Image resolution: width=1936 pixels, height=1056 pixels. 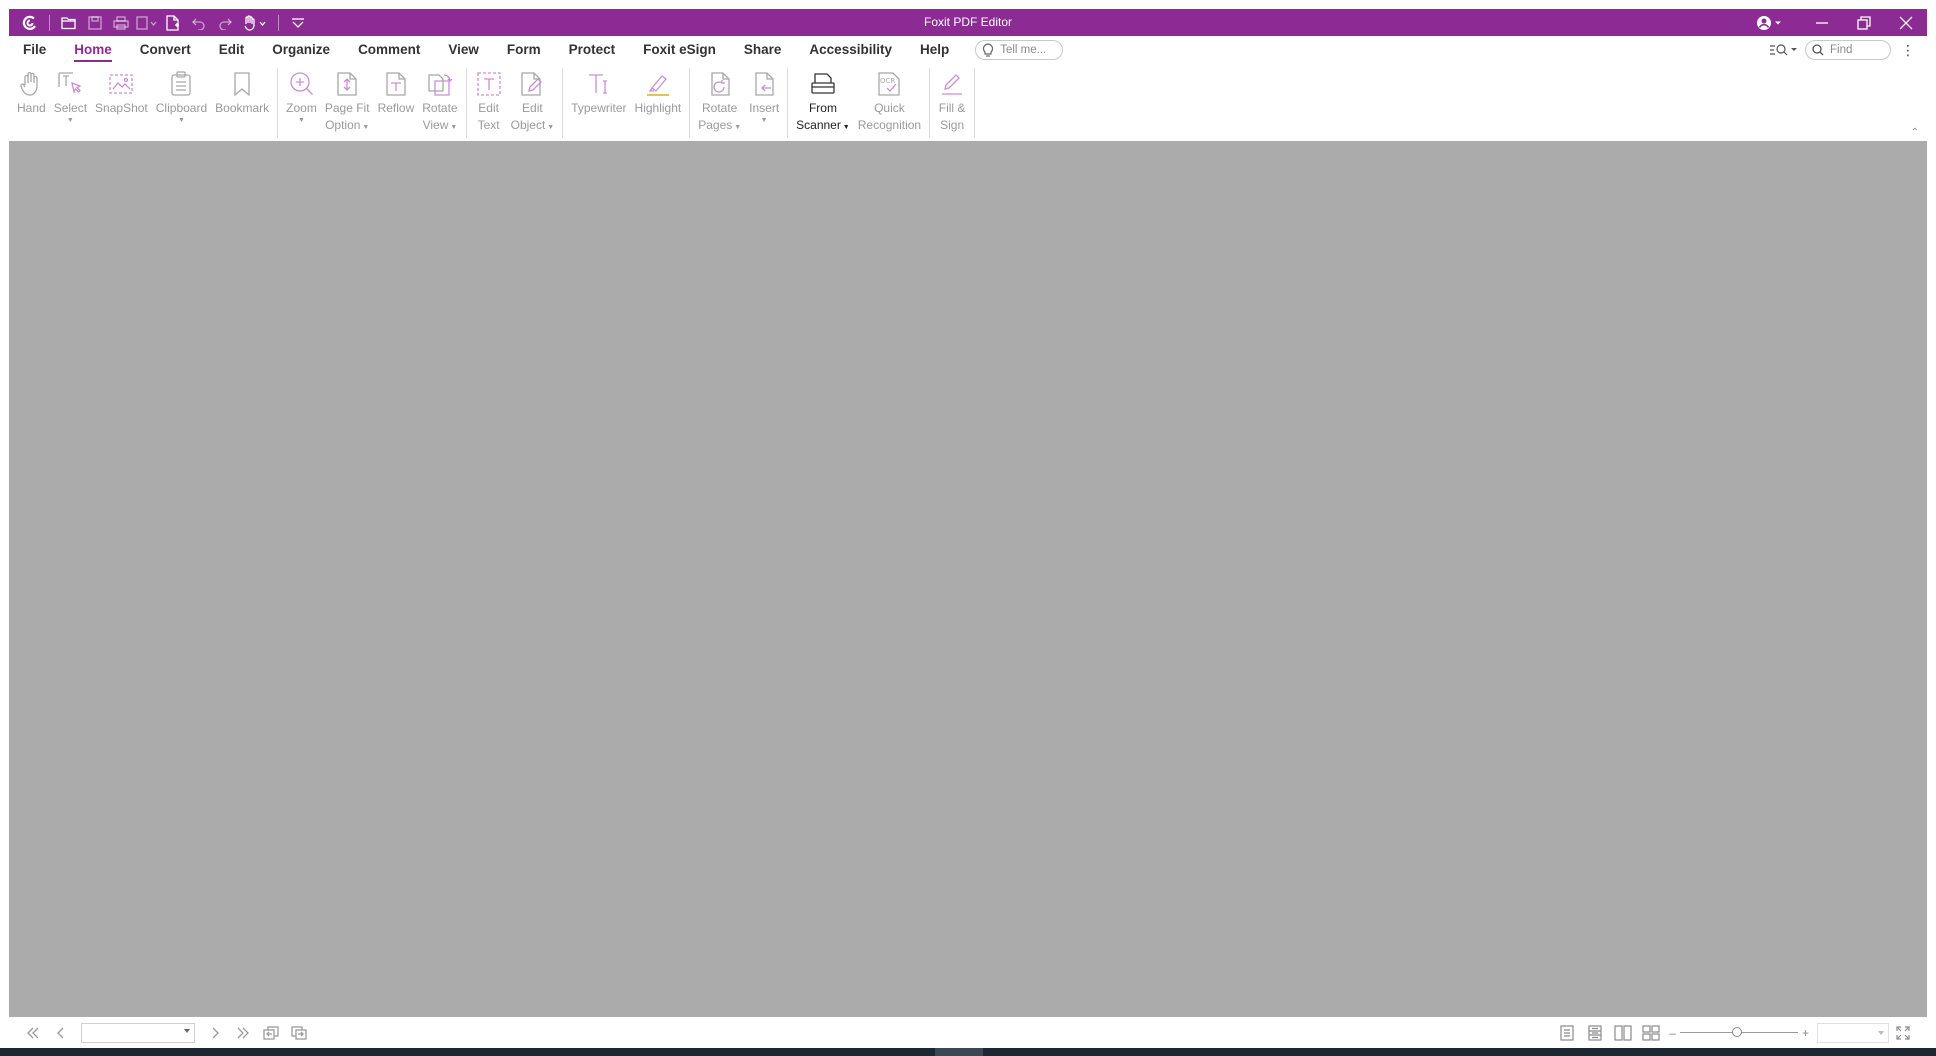 What do you see at coordinates (389, 50) in the screenshot?
I see `tab-comment: Comment` at bounding box center [389, 50].